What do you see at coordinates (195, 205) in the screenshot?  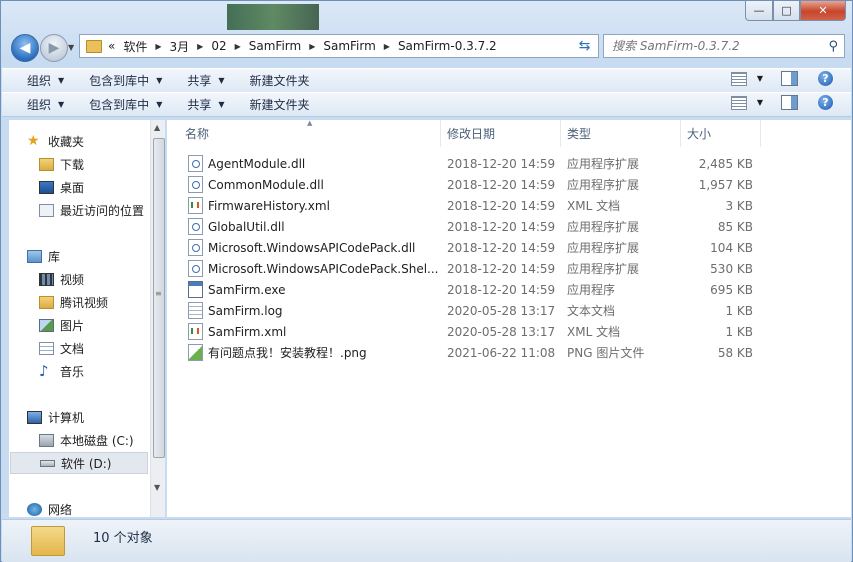 I see `xml-icon` at bounding box center [195, 205].